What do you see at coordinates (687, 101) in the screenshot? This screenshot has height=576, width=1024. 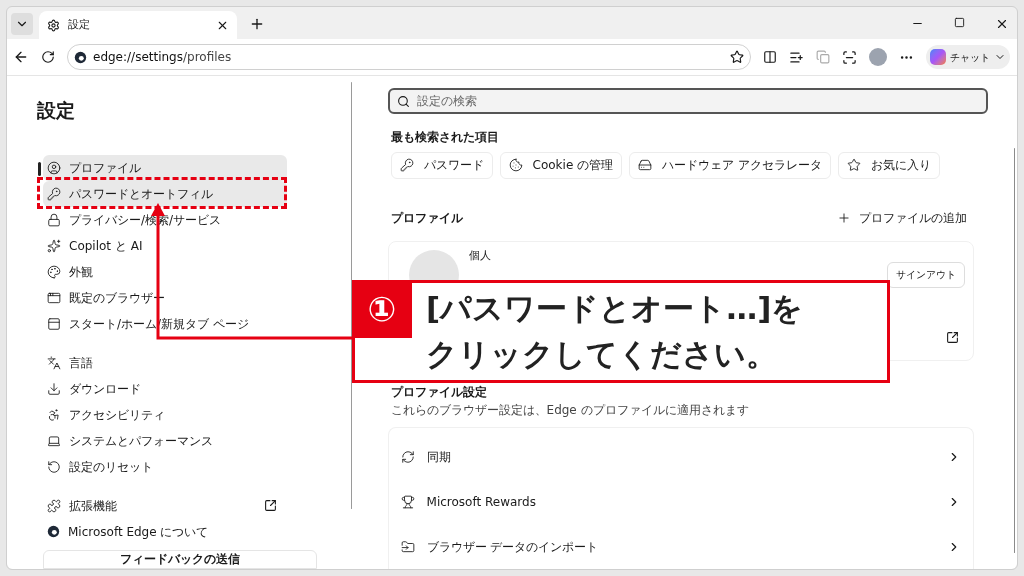 I see `search-field: 設定の検索` at bounding box center [687, 101].